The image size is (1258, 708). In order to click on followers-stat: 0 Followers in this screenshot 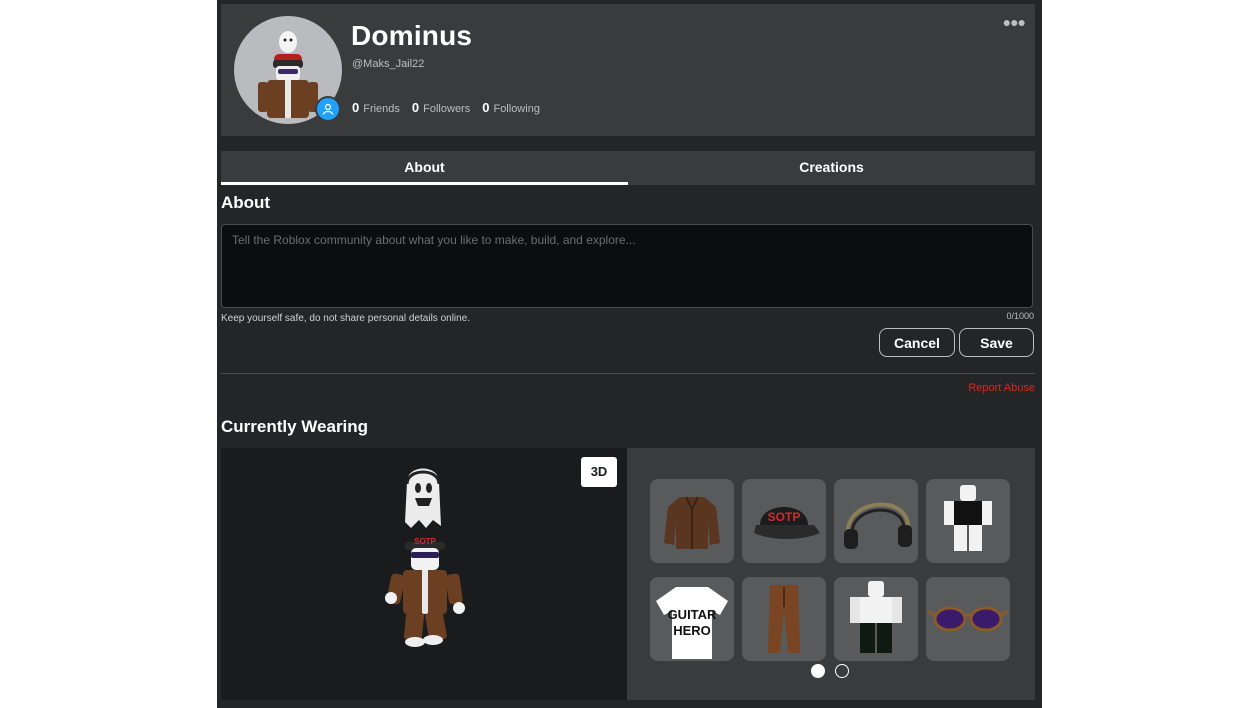, I will do `click(441, 107)`.